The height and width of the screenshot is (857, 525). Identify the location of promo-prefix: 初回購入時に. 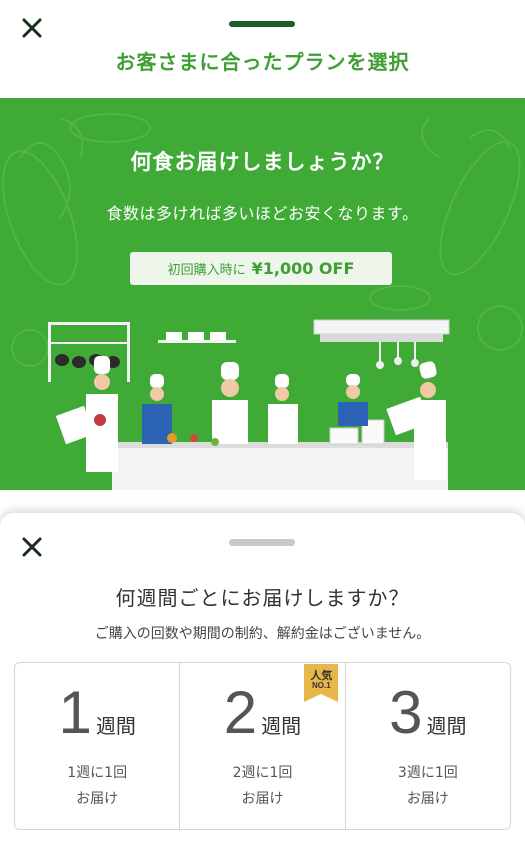
(206, 270).